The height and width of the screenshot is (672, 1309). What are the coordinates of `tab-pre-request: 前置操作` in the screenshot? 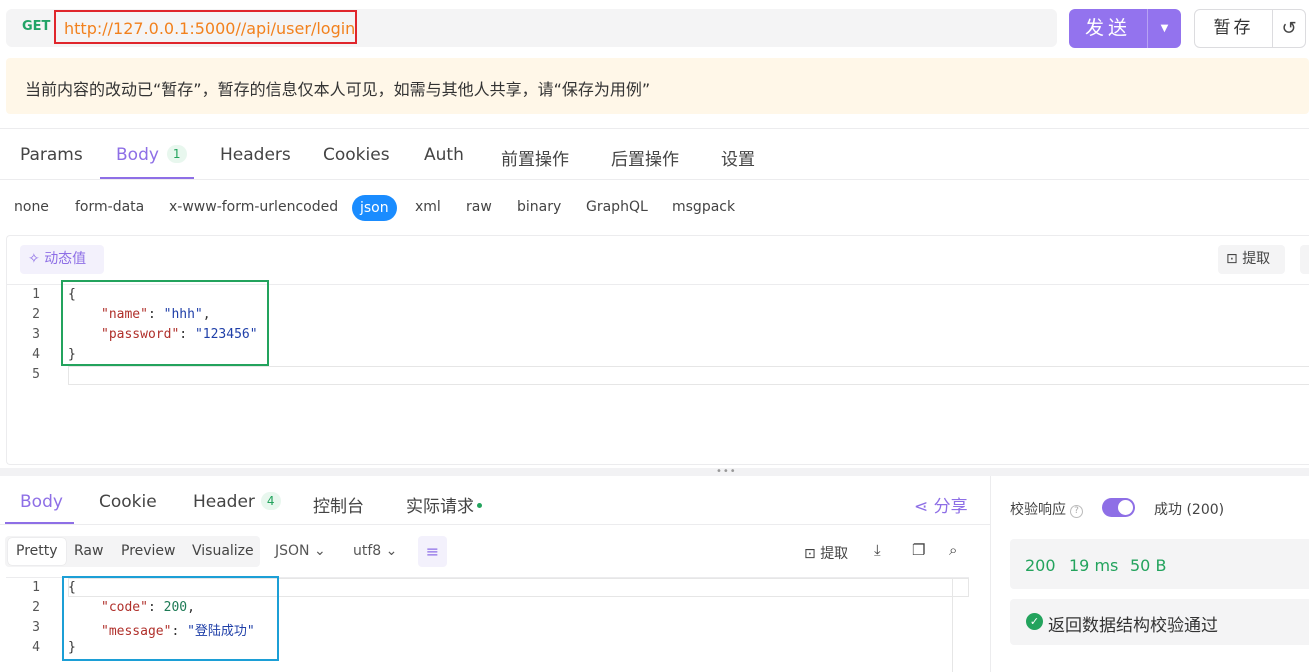 It's located at (535, 157).